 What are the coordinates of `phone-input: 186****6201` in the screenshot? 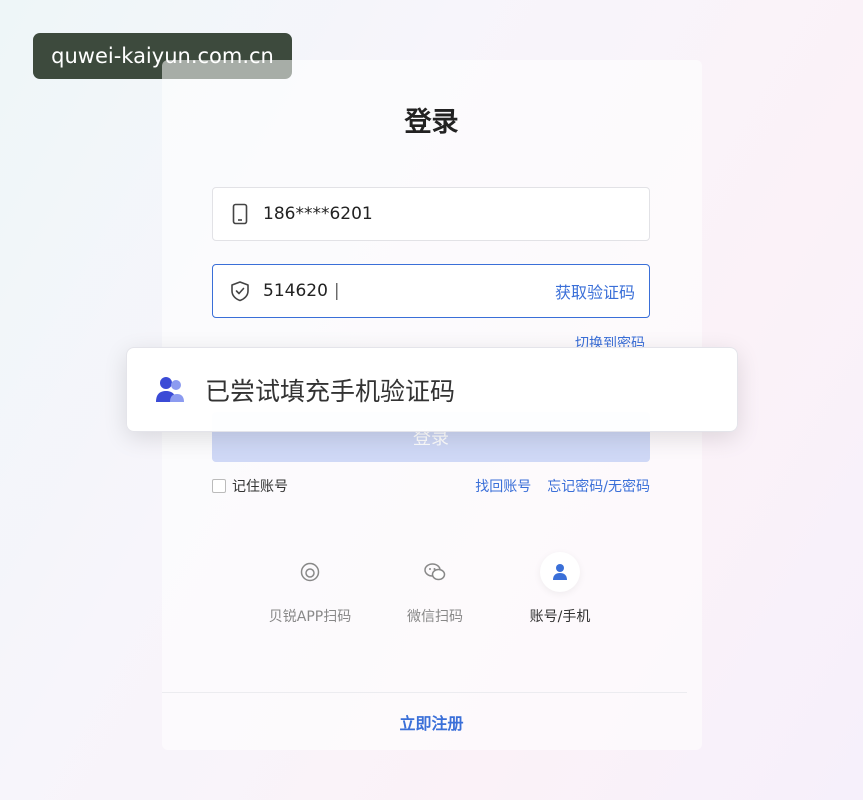 It's located at (456, 214).